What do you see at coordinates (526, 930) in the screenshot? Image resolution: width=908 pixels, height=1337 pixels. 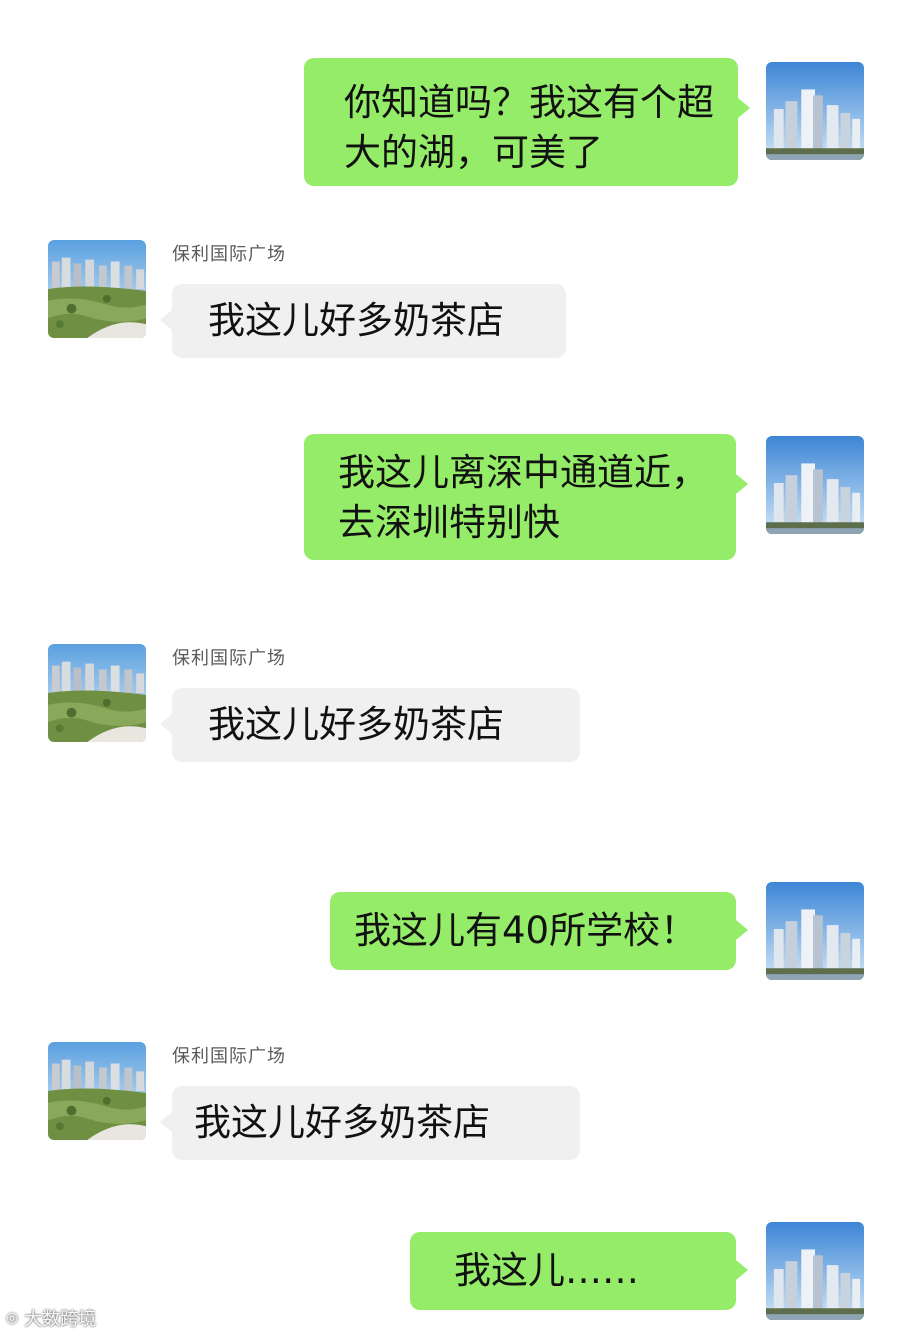 I see `message-text: 我这儿有40所学校！` at bounding box center [526, 930].